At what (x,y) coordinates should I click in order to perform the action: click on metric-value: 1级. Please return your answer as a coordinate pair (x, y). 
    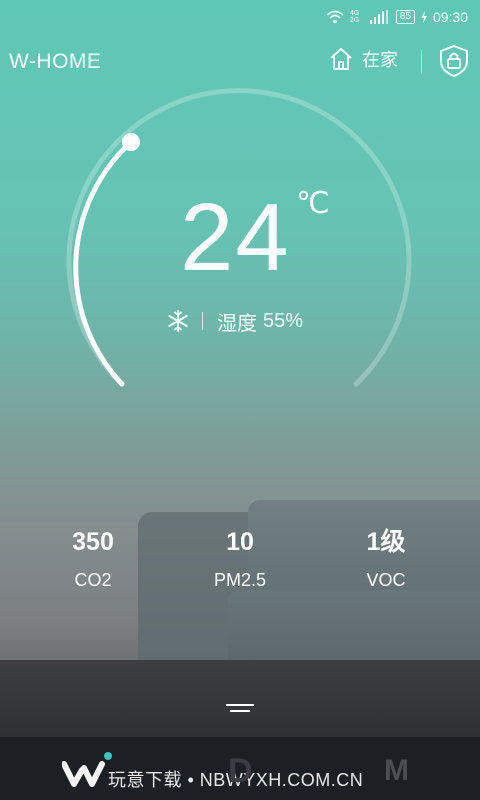
    Looking at the image, I should click on (386, 542).